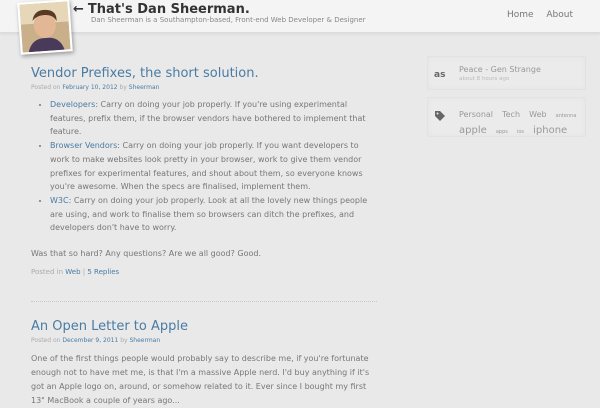 This screenshot has height=408, width=600. I want to click on post-title: An Open Letter to Apple, so click(109, 326).